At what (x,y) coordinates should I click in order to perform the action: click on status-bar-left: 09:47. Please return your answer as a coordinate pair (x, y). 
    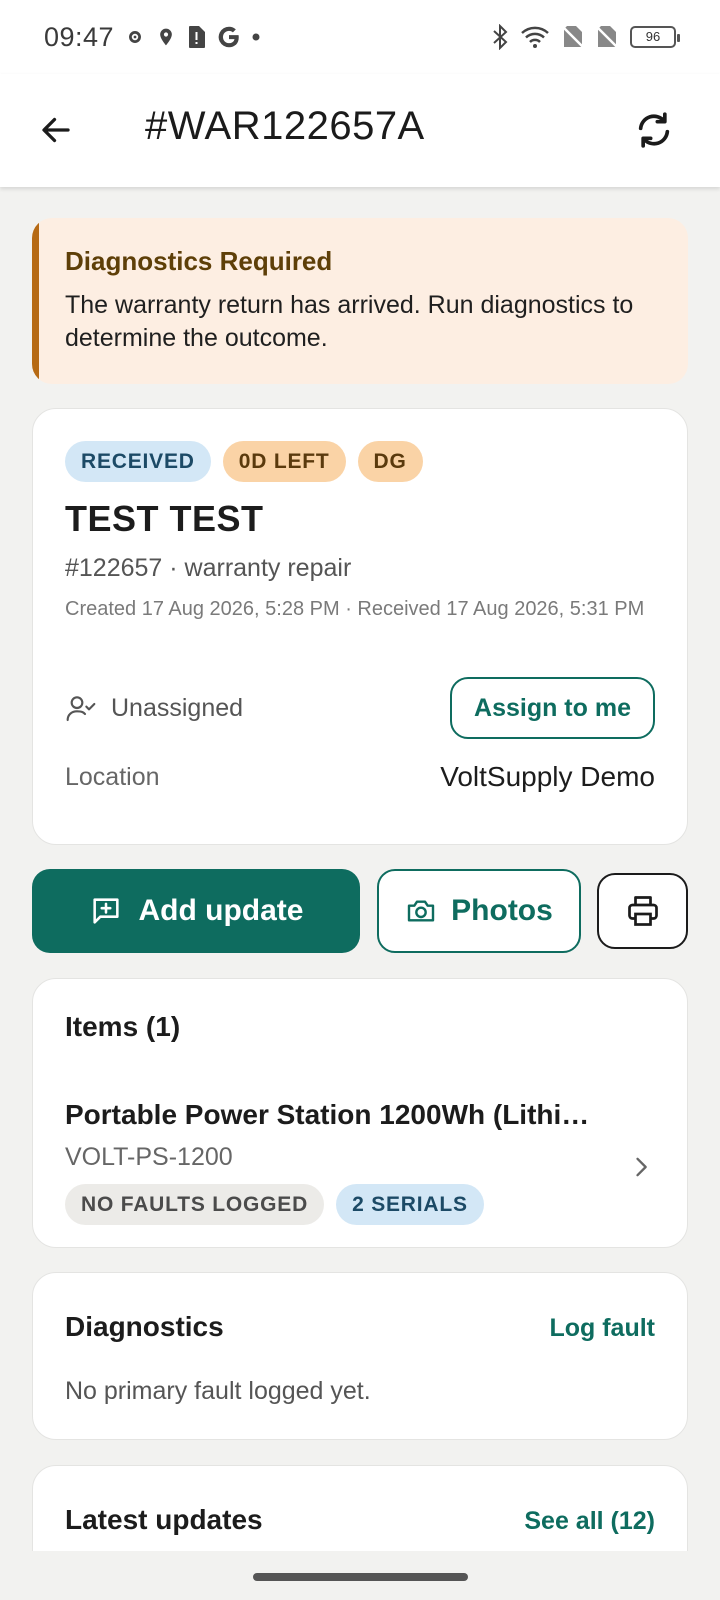
    Looking at the image, I should click on (152, 37).